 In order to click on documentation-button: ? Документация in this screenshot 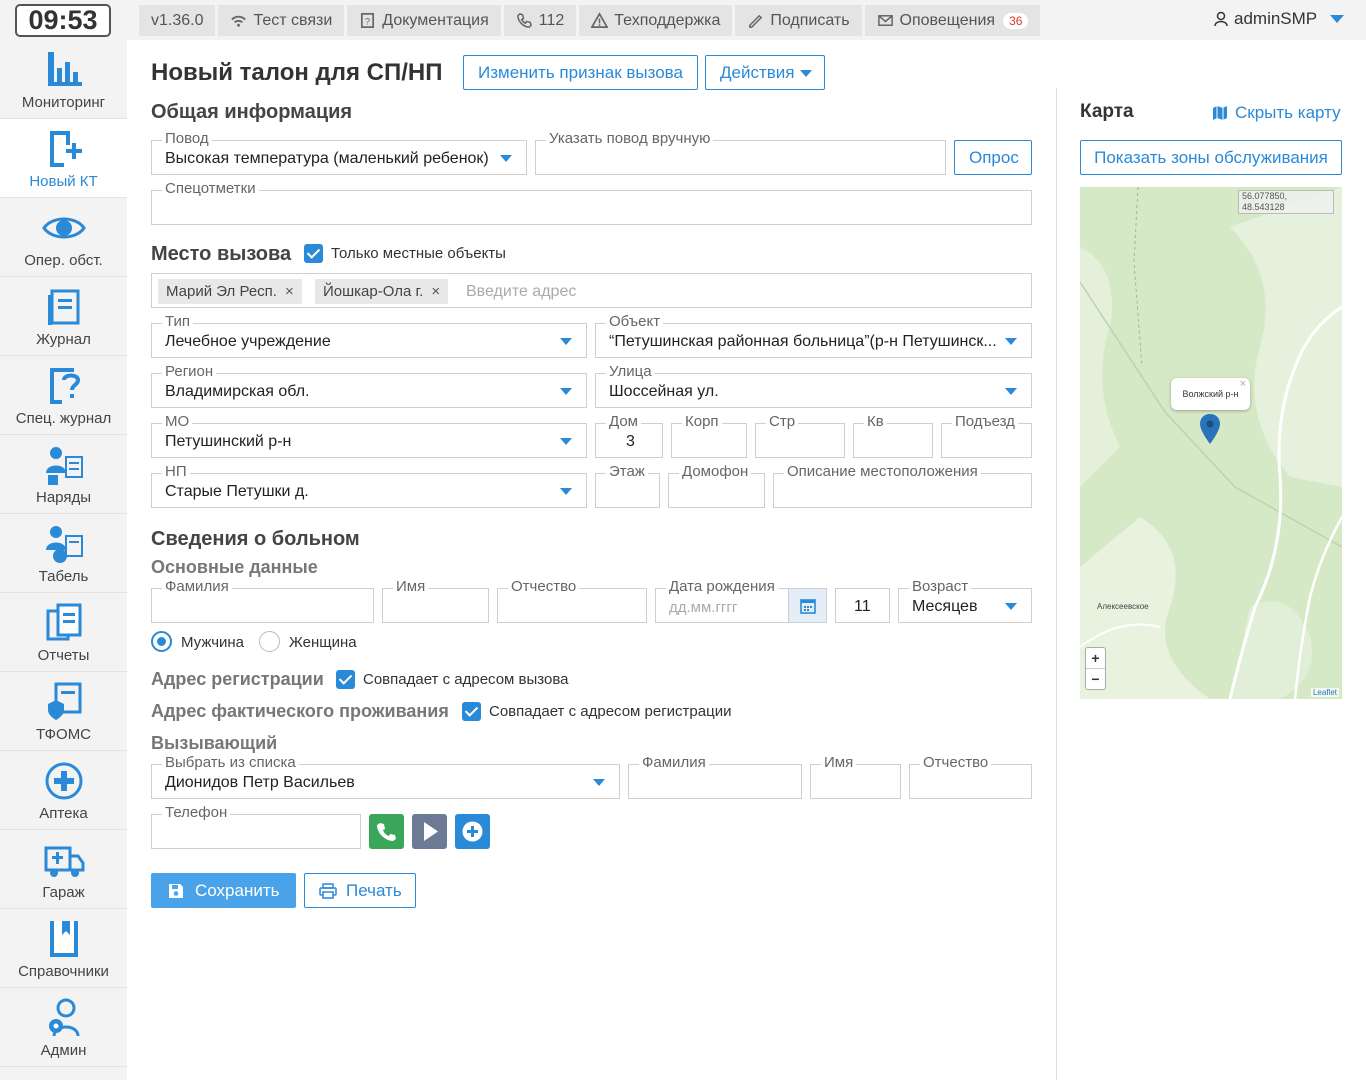, I will do `click(424, 20)`.